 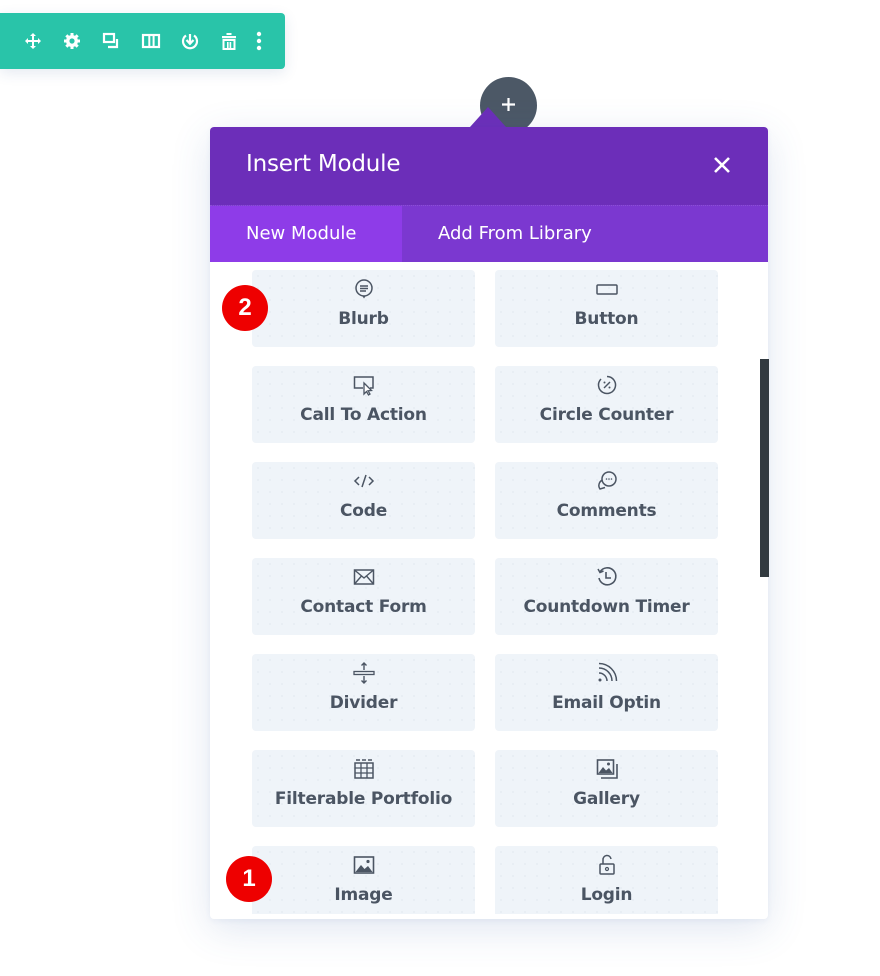 I want to click on gear-icon, so click(x=72, y=41).